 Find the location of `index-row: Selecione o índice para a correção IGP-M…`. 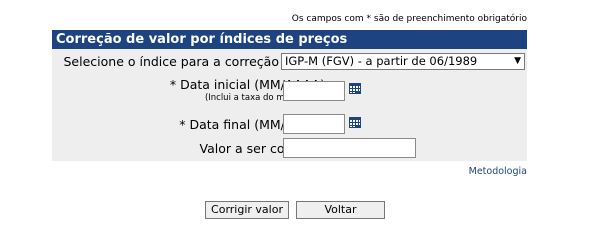

index-row: Selecione o índice para a correção IGP-M… is located at coordinates (289, 62).